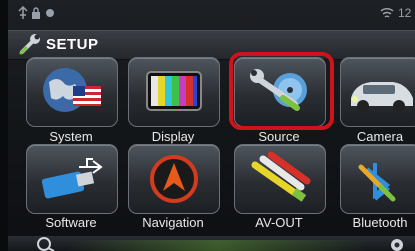  Describe the element at coordinates (46, 243) in the screenshot. I see `search-icon` at that location.